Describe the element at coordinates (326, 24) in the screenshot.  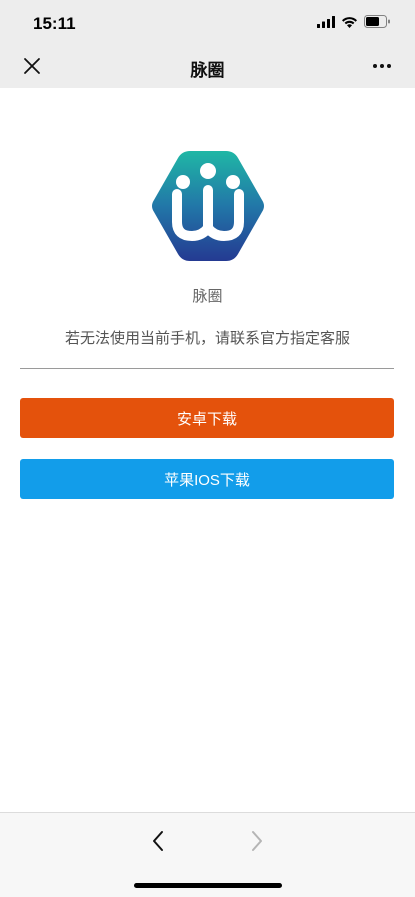
I see `cellular-signal-icon` at that location.